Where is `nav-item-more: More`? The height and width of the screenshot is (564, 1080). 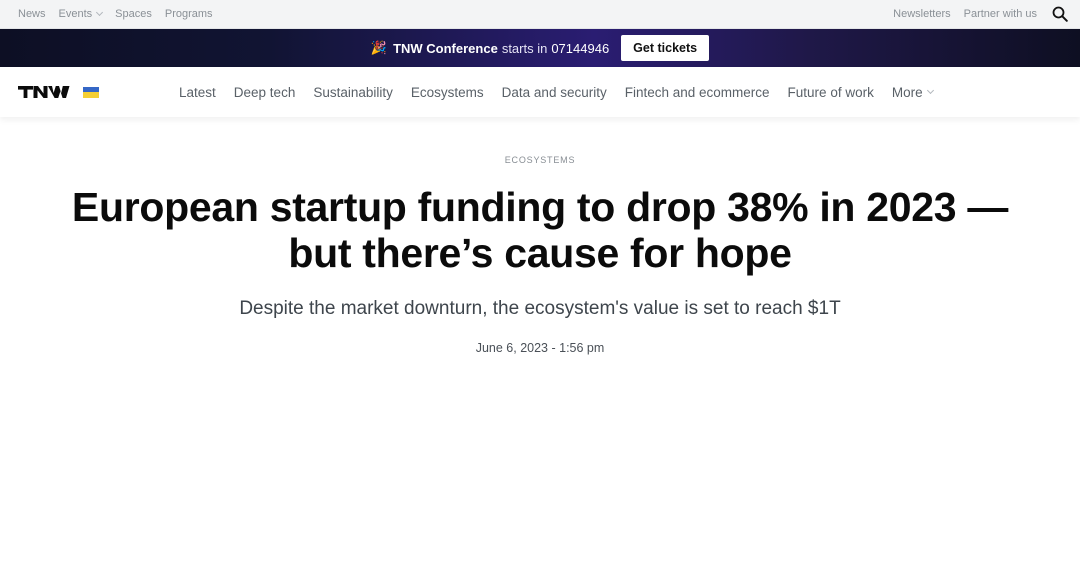 nav-item-more: More is located at coordinates (913, 92).